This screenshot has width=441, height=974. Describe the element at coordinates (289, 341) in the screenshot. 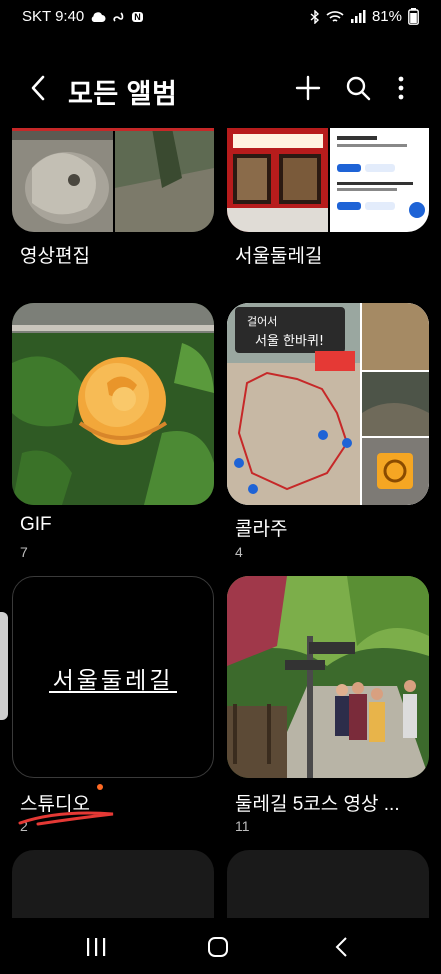

I see `collage-sign-text-2: 서울 한바퀴!` at that location.